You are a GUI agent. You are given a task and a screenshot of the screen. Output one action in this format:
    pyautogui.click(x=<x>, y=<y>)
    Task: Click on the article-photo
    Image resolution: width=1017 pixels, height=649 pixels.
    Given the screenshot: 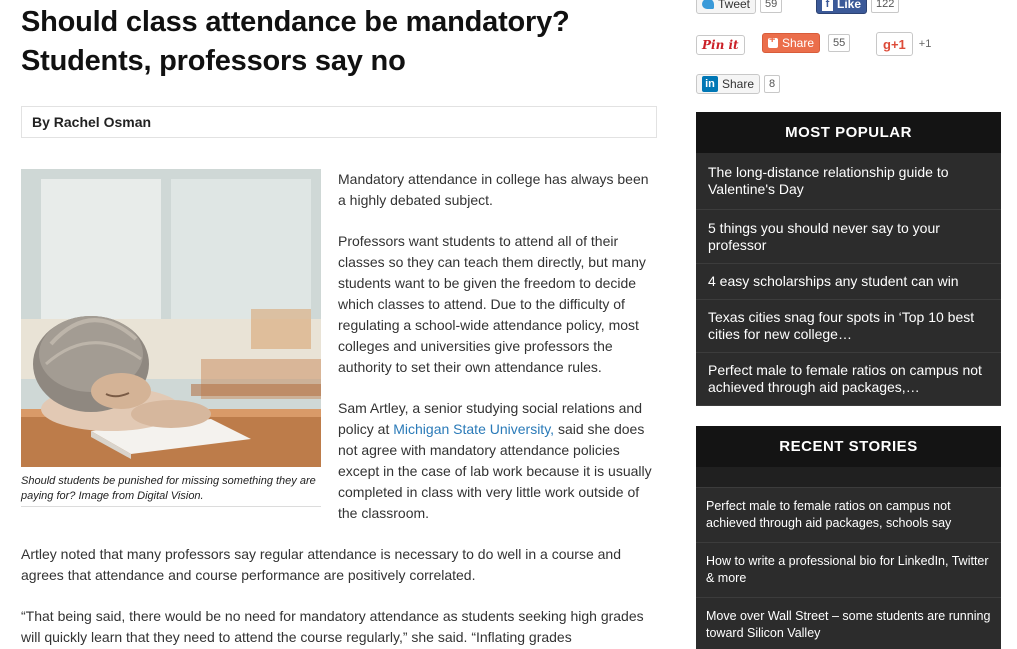 What is the action you would take?
    pyautogui.click(x=171, y=318)
    